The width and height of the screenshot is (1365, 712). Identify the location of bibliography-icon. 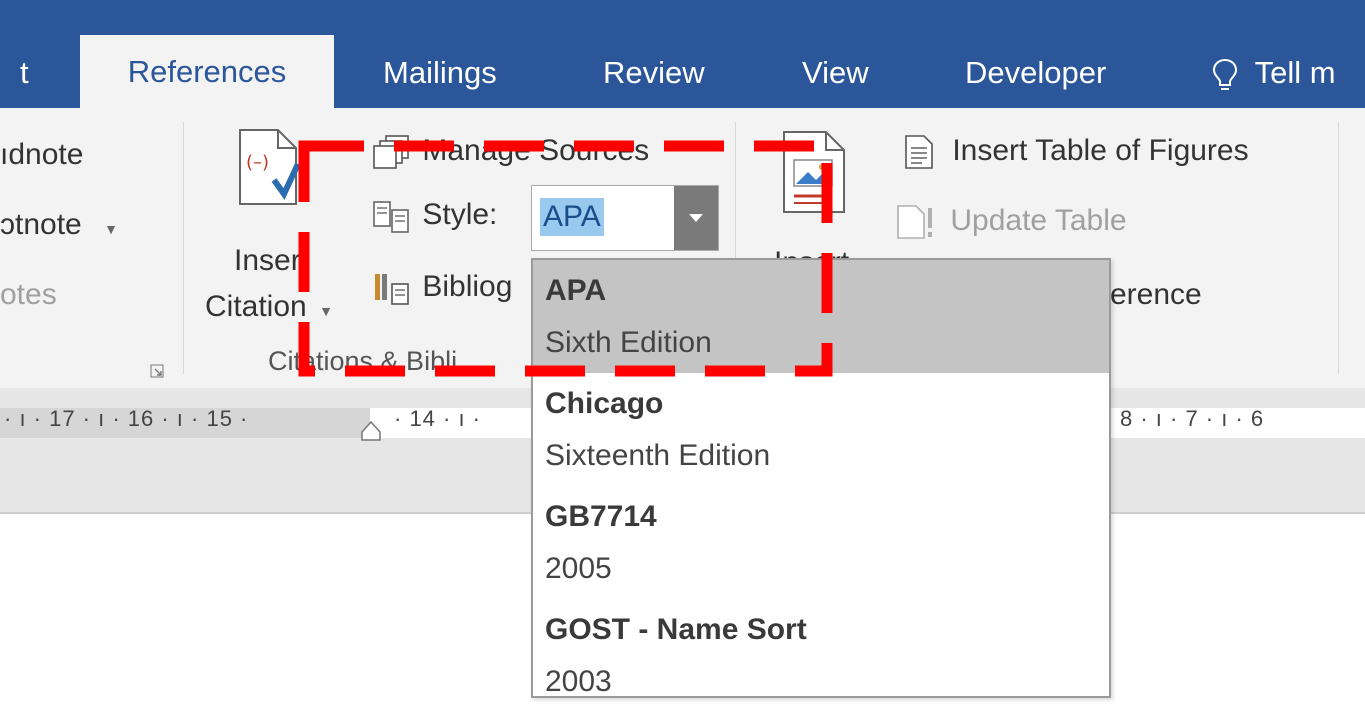
(392, 288).